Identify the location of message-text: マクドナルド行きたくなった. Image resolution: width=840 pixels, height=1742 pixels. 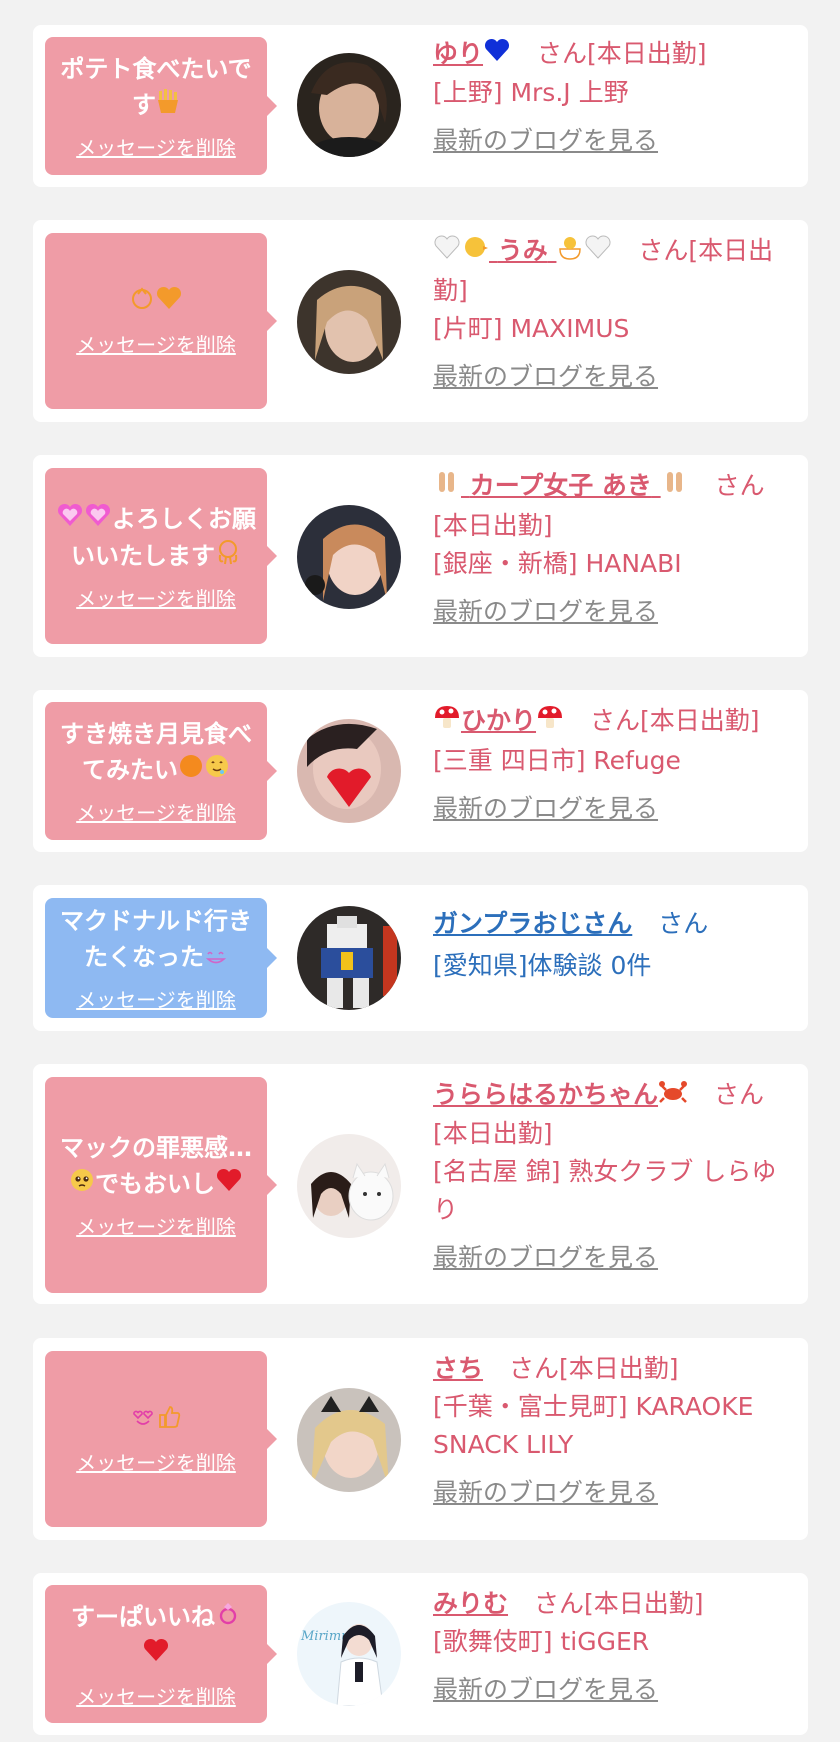
(156, 939).